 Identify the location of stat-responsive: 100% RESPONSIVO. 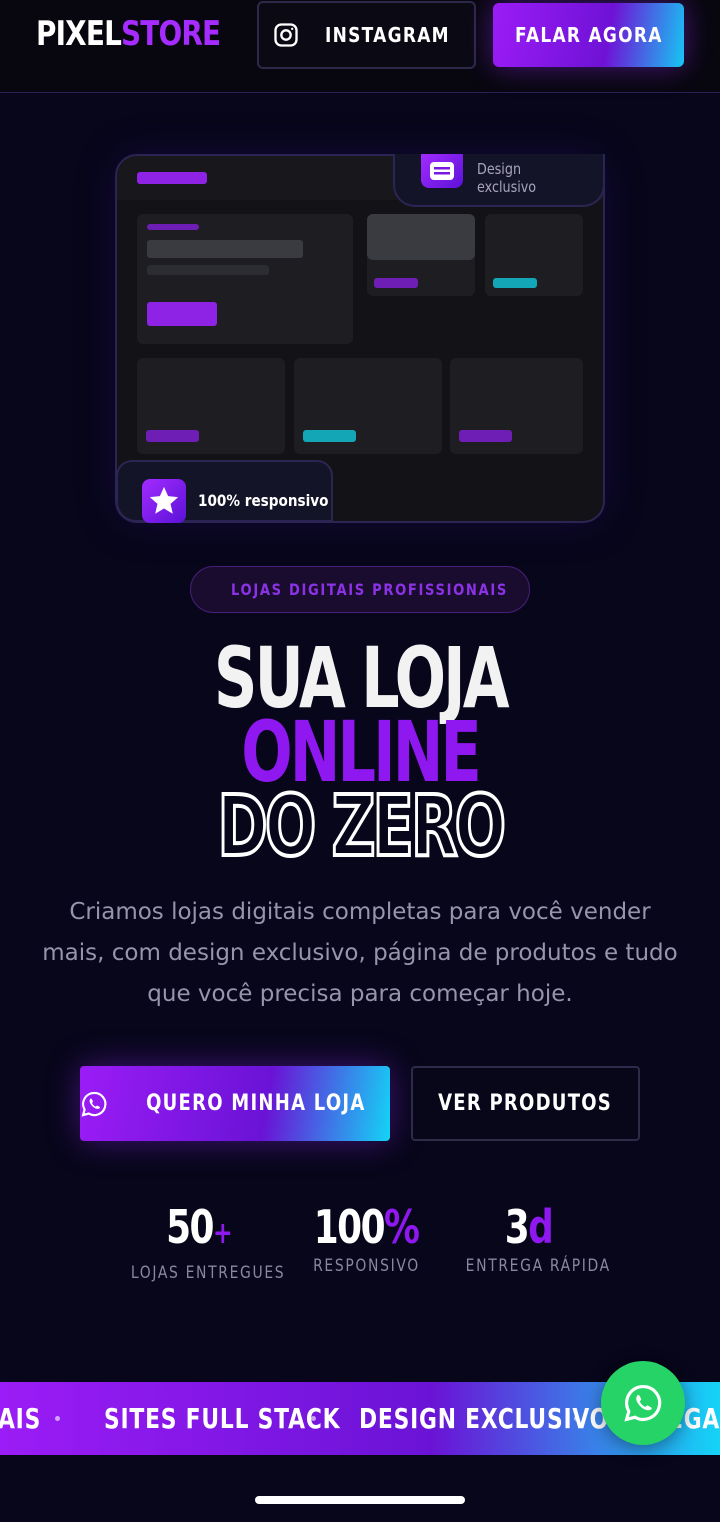
(366, 1239).